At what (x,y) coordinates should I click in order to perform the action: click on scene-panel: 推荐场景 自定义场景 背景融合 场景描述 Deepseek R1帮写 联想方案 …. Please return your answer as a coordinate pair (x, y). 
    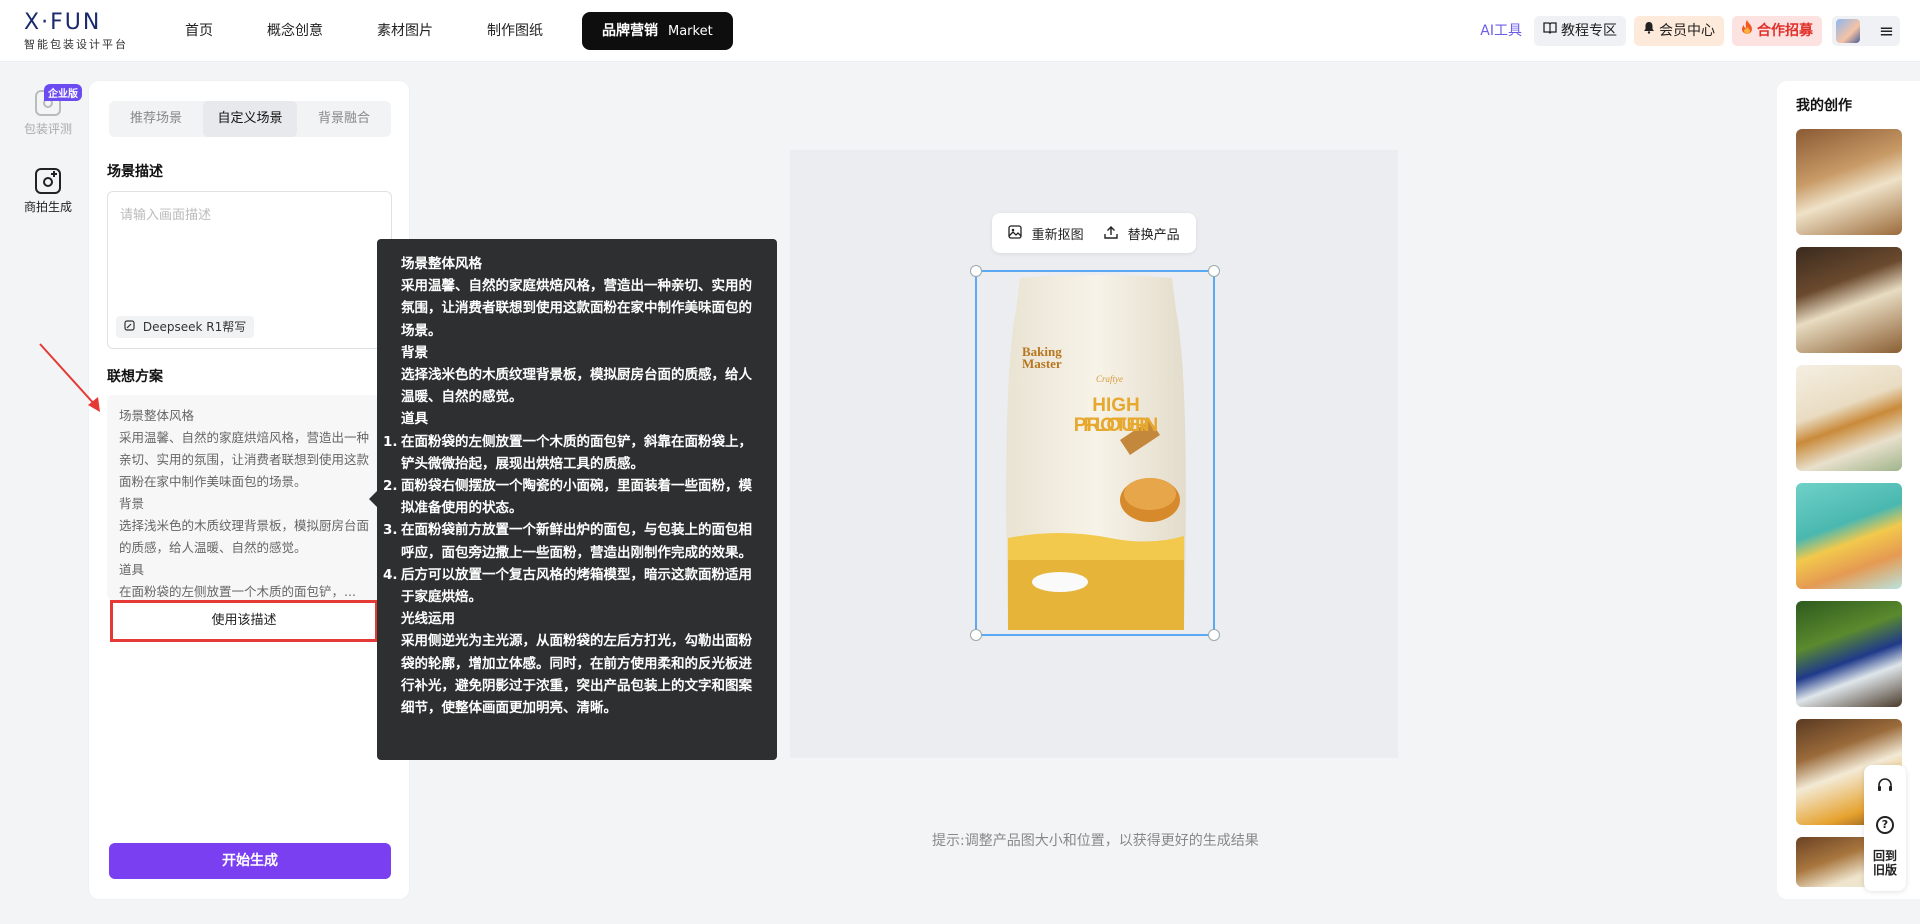
    Looking at the image, I should click on (249, 490).